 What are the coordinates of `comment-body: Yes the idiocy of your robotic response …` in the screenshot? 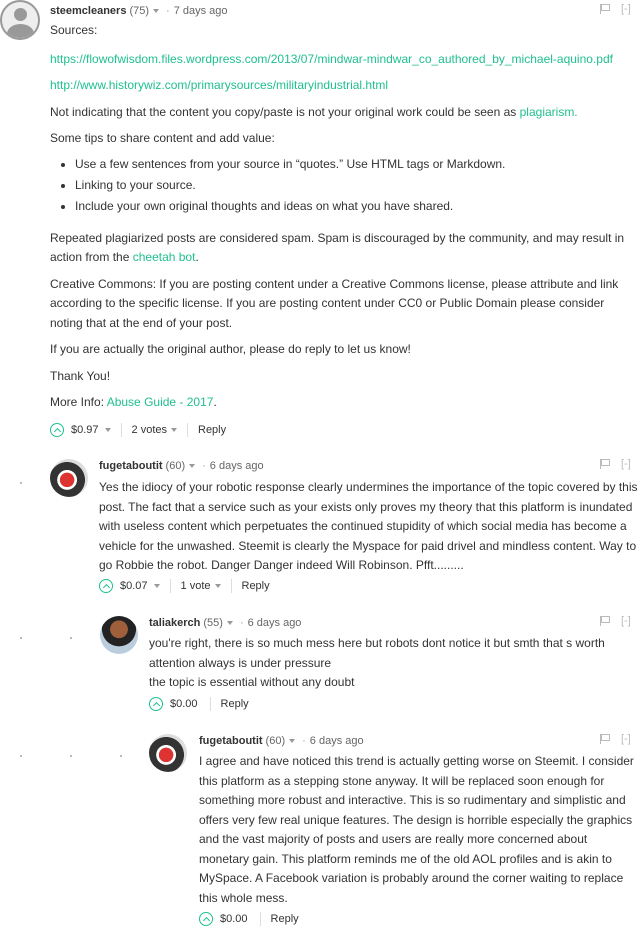 It's located at (368, 526).